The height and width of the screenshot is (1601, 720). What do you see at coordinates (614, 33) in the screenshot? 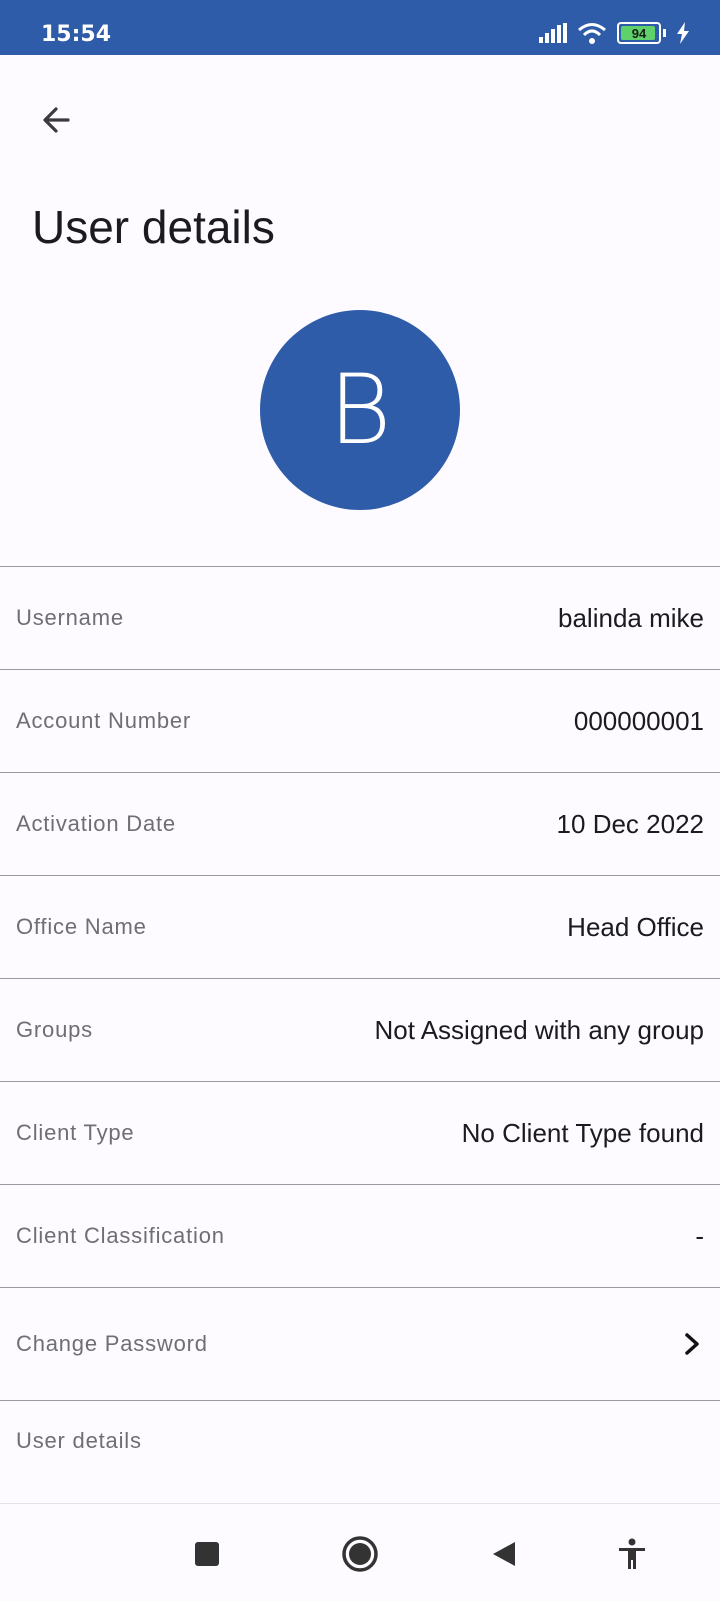
I see `status-icons: 94` at bounding box center [614, 33].